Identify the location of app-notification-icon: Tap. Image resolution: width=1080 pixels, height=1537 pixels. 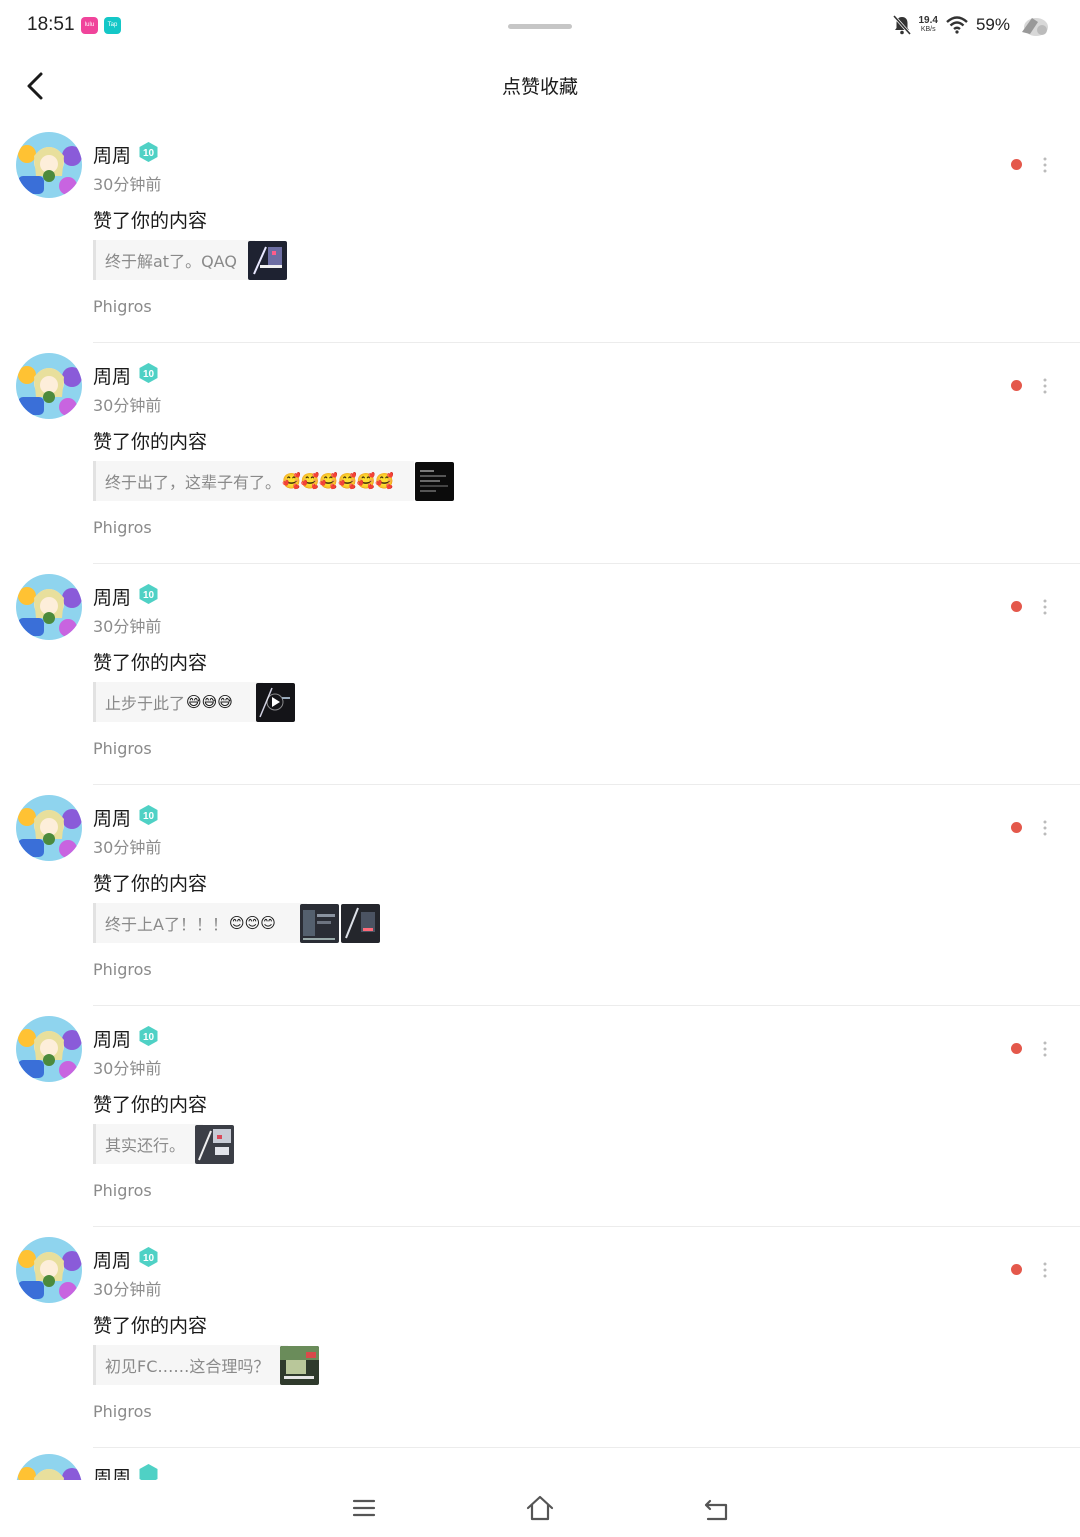
(112, 25).